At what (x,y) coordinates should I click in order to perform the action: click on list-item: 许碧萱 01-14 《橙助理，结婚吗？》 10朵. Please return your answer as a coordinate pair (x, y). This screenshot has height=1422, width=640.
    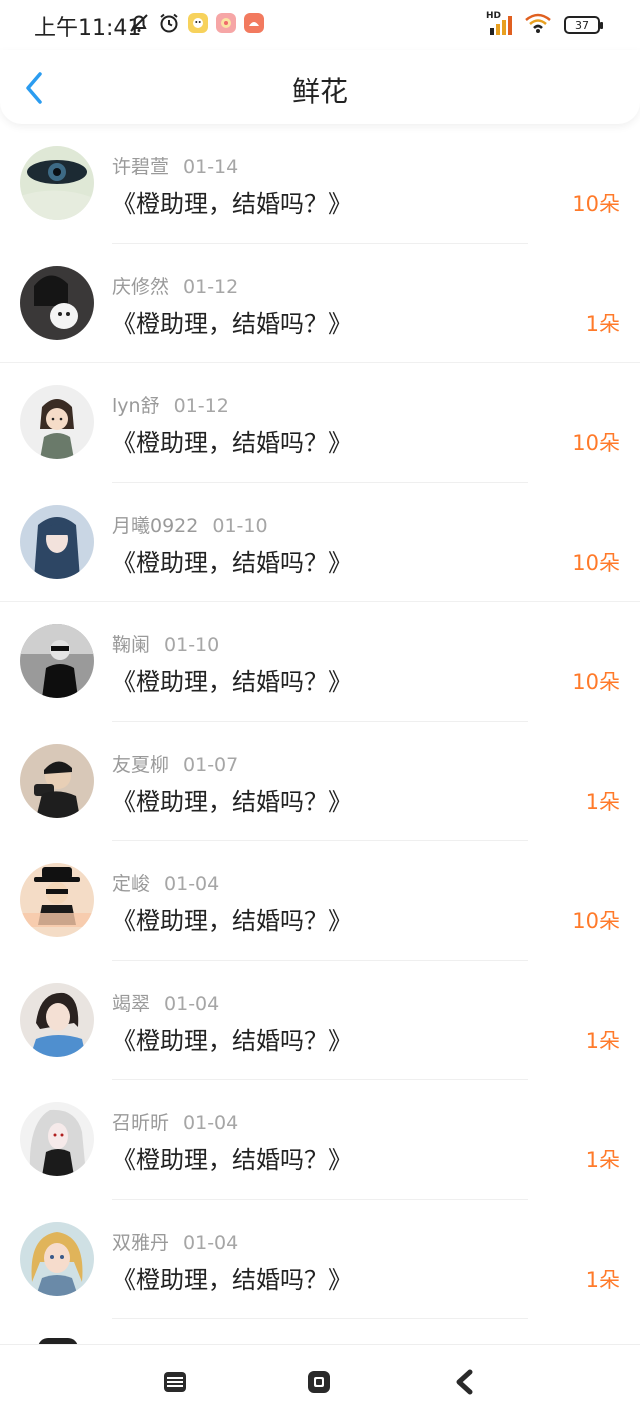
    Looking at the image, I should click on (320, 184).